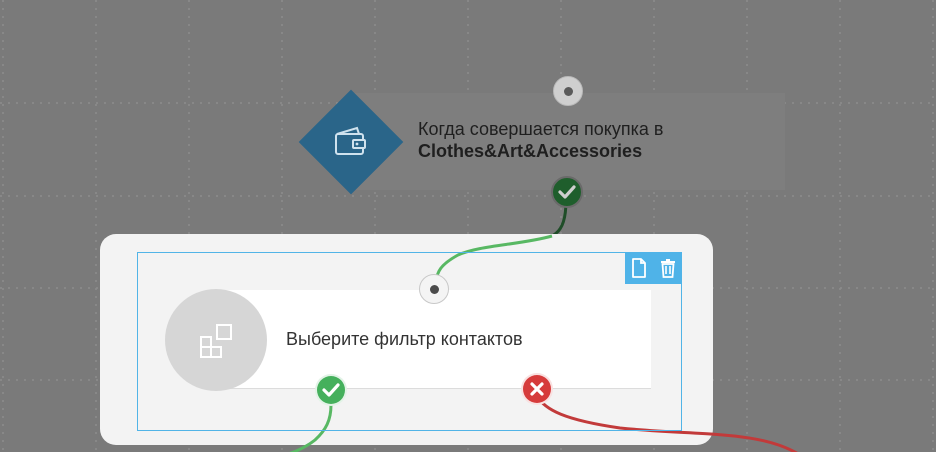  Describe the element at coordinates (404, 339) in the screenshot. I see `filter-node-label: Выберите фильтр контактов` at that location.